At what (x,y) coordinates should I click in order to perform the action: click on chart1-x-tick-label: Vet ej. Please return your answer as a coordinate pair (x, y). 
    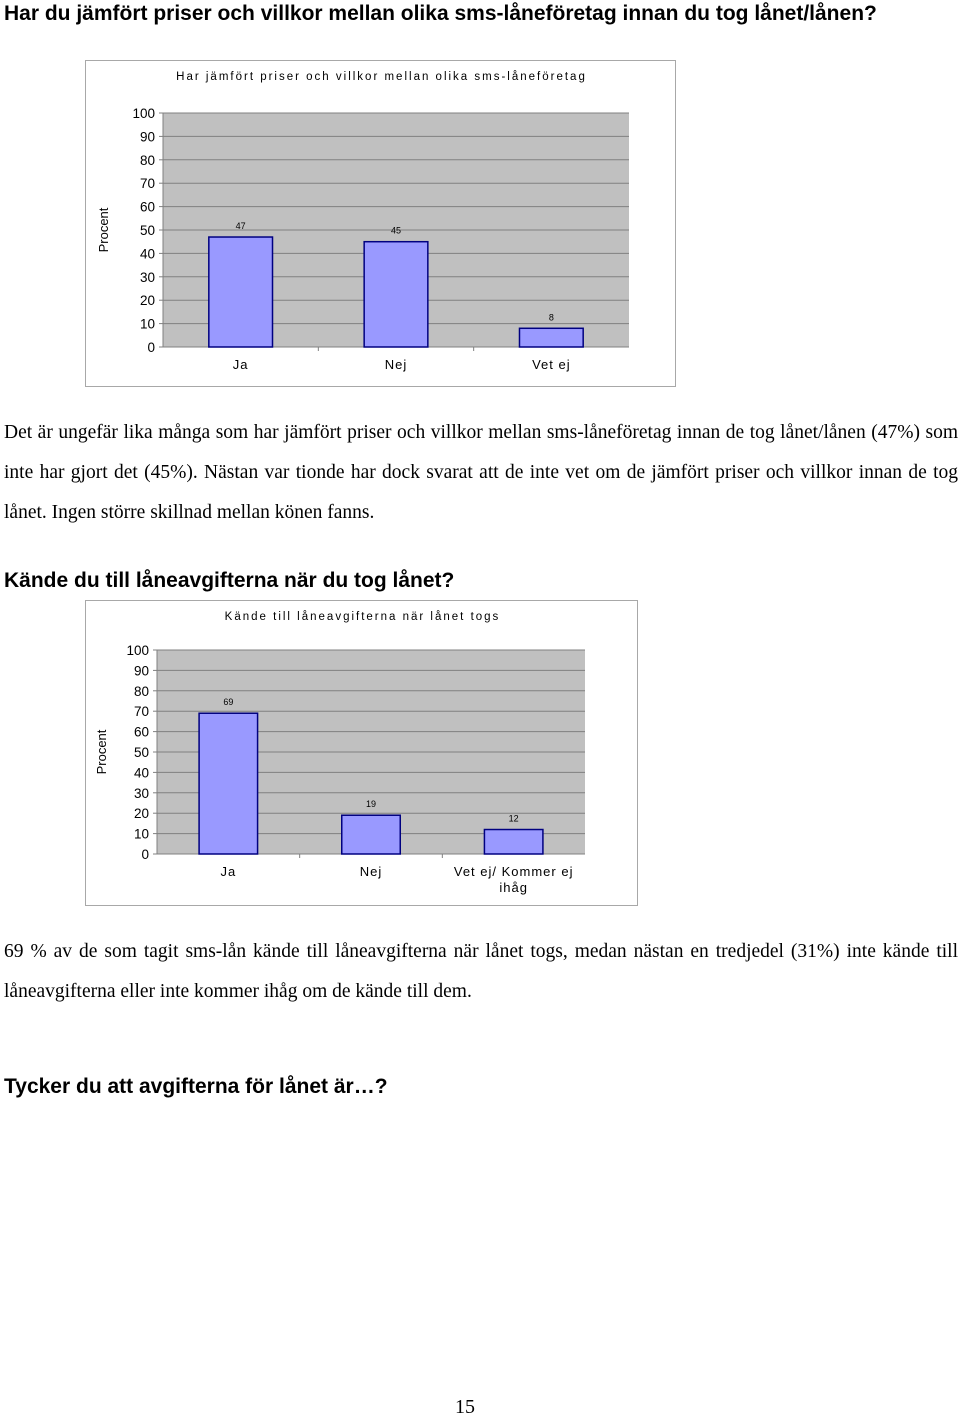
    Looking at the image, I should click on (551, 364).